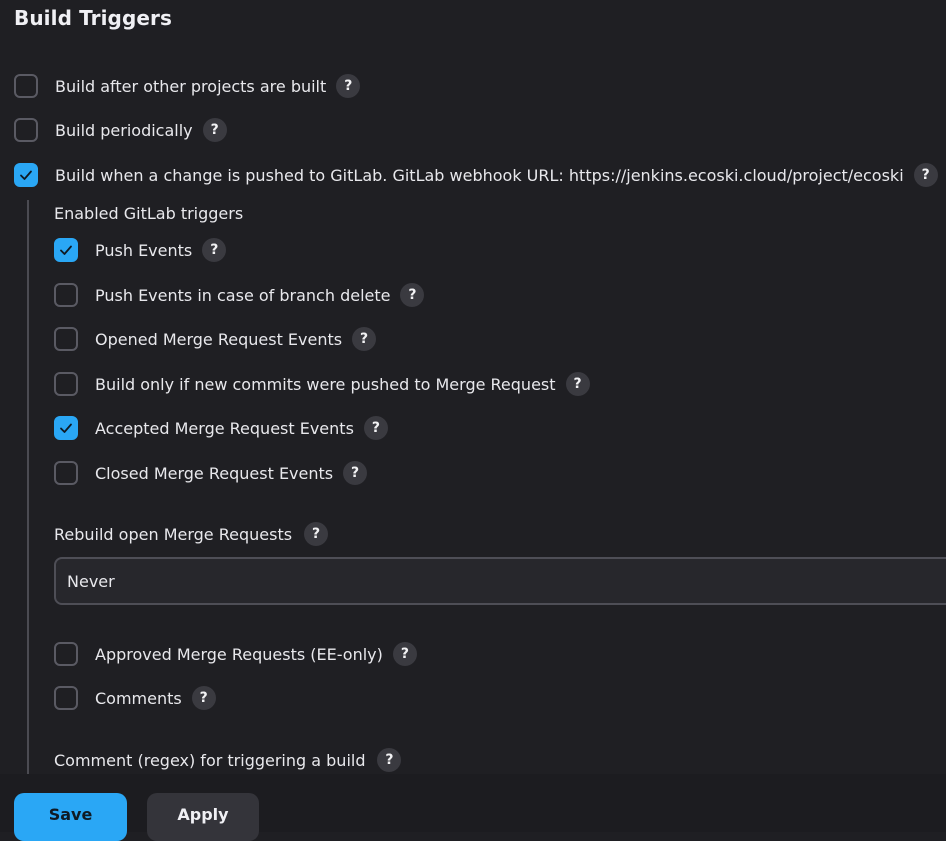 This screenshot has height=841, width=946. I want to click on rebuild-open-mr-field: Rebuild open Merge Requests ?, so click(191, 534).